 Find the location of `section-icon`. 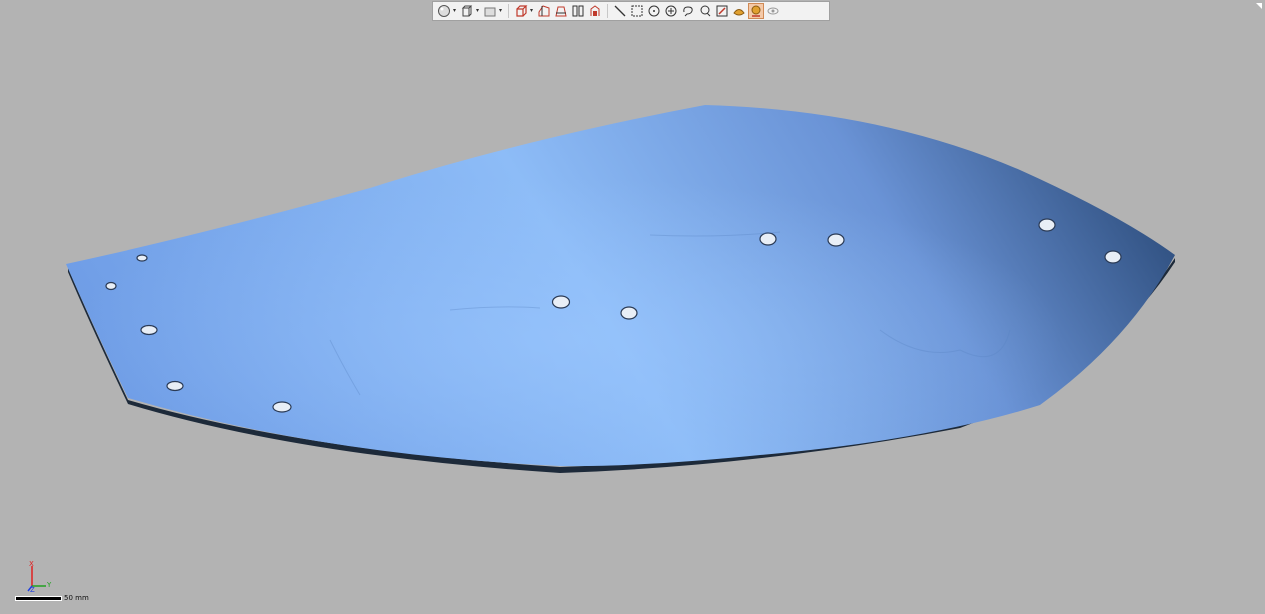

section-icon is located at coordinates (544, 11).